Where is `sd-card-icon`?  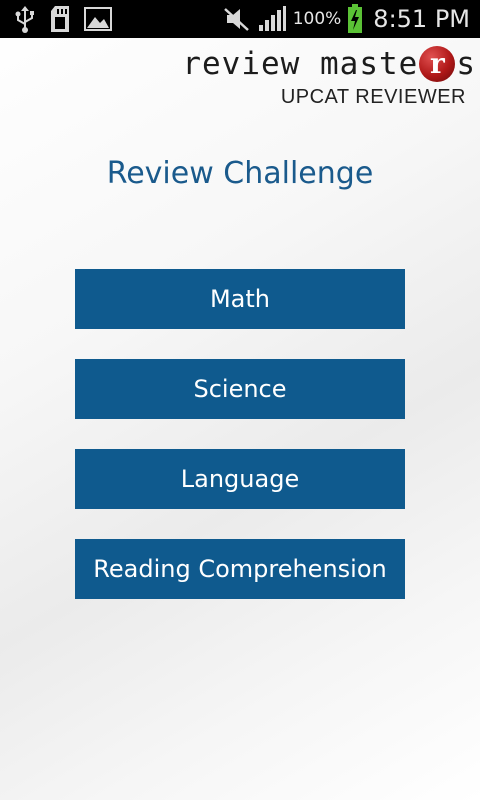
sd-card-icon is located at coordinates (60, 19).